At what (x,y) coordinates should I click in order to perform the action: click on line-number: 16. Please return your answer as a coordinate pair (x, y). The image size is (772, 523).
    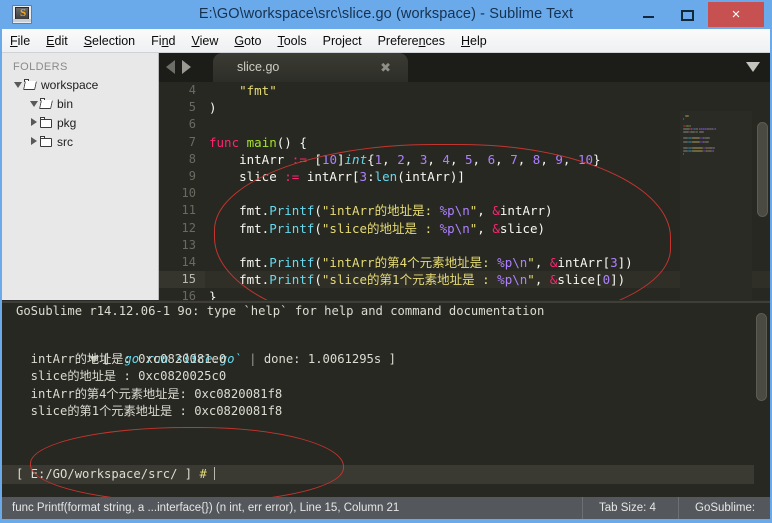
    Looking at the image, I should click on (188, 294).